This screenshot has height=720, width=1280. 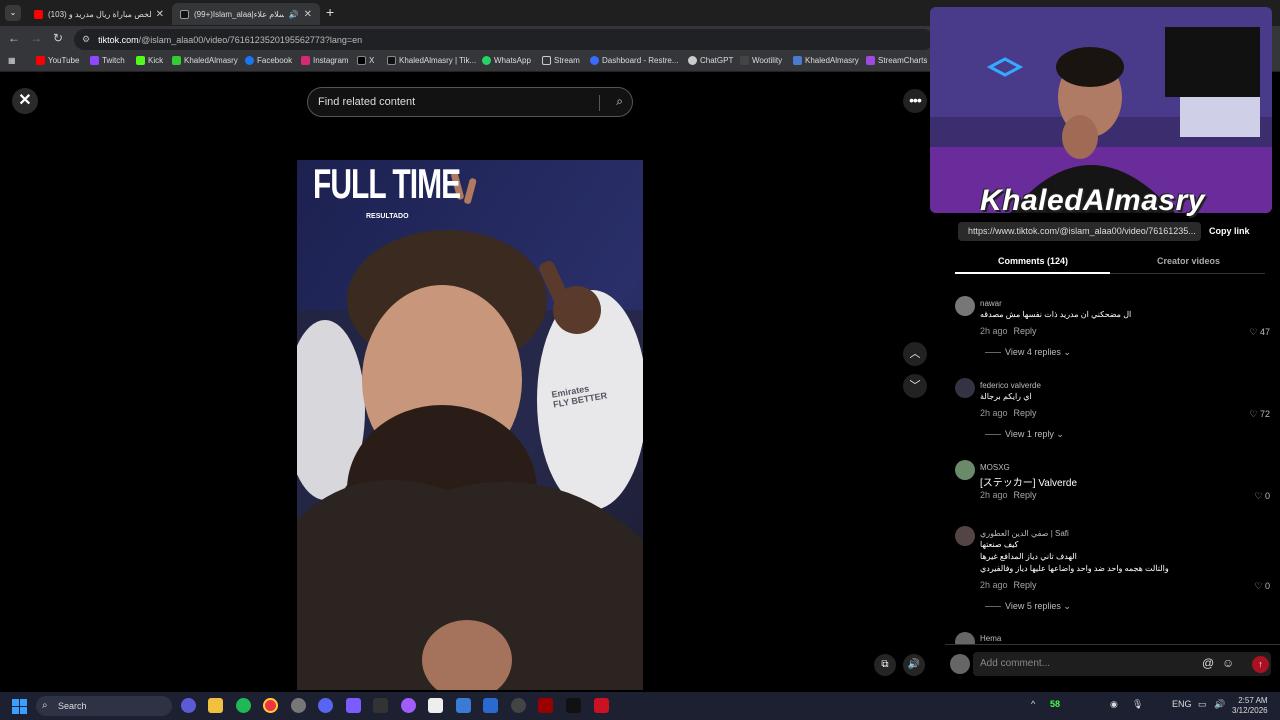 What do you see at coordinates (1137, 704) in the screenshot?
I see `mic-icon: 🎙` at bounding box center [1137, 704].